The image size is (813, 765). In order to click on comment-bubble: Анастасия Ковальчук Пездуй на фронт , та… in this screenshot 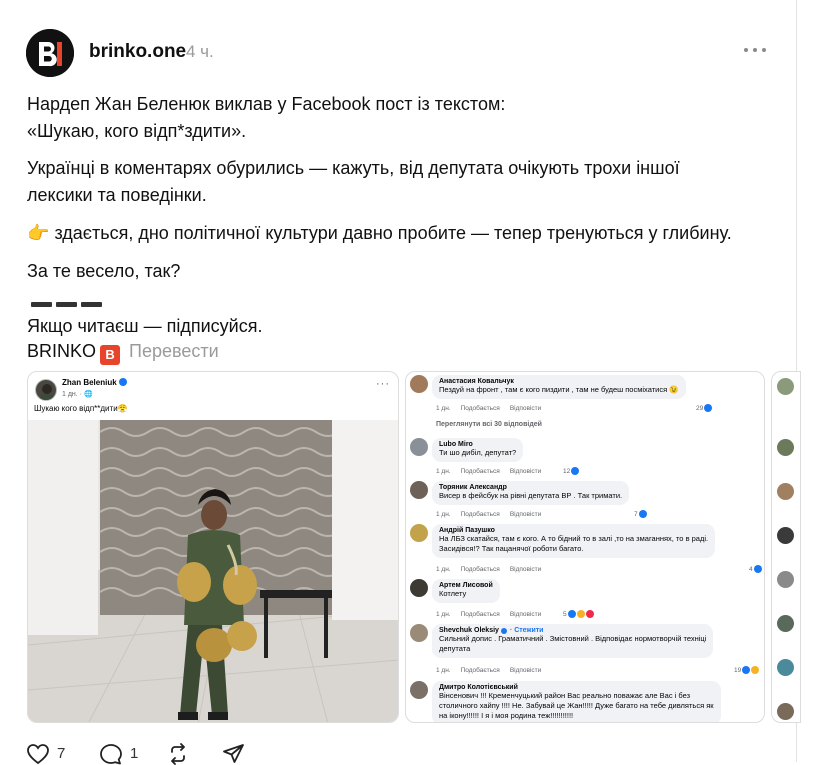, I will do `click(559, 387)`.